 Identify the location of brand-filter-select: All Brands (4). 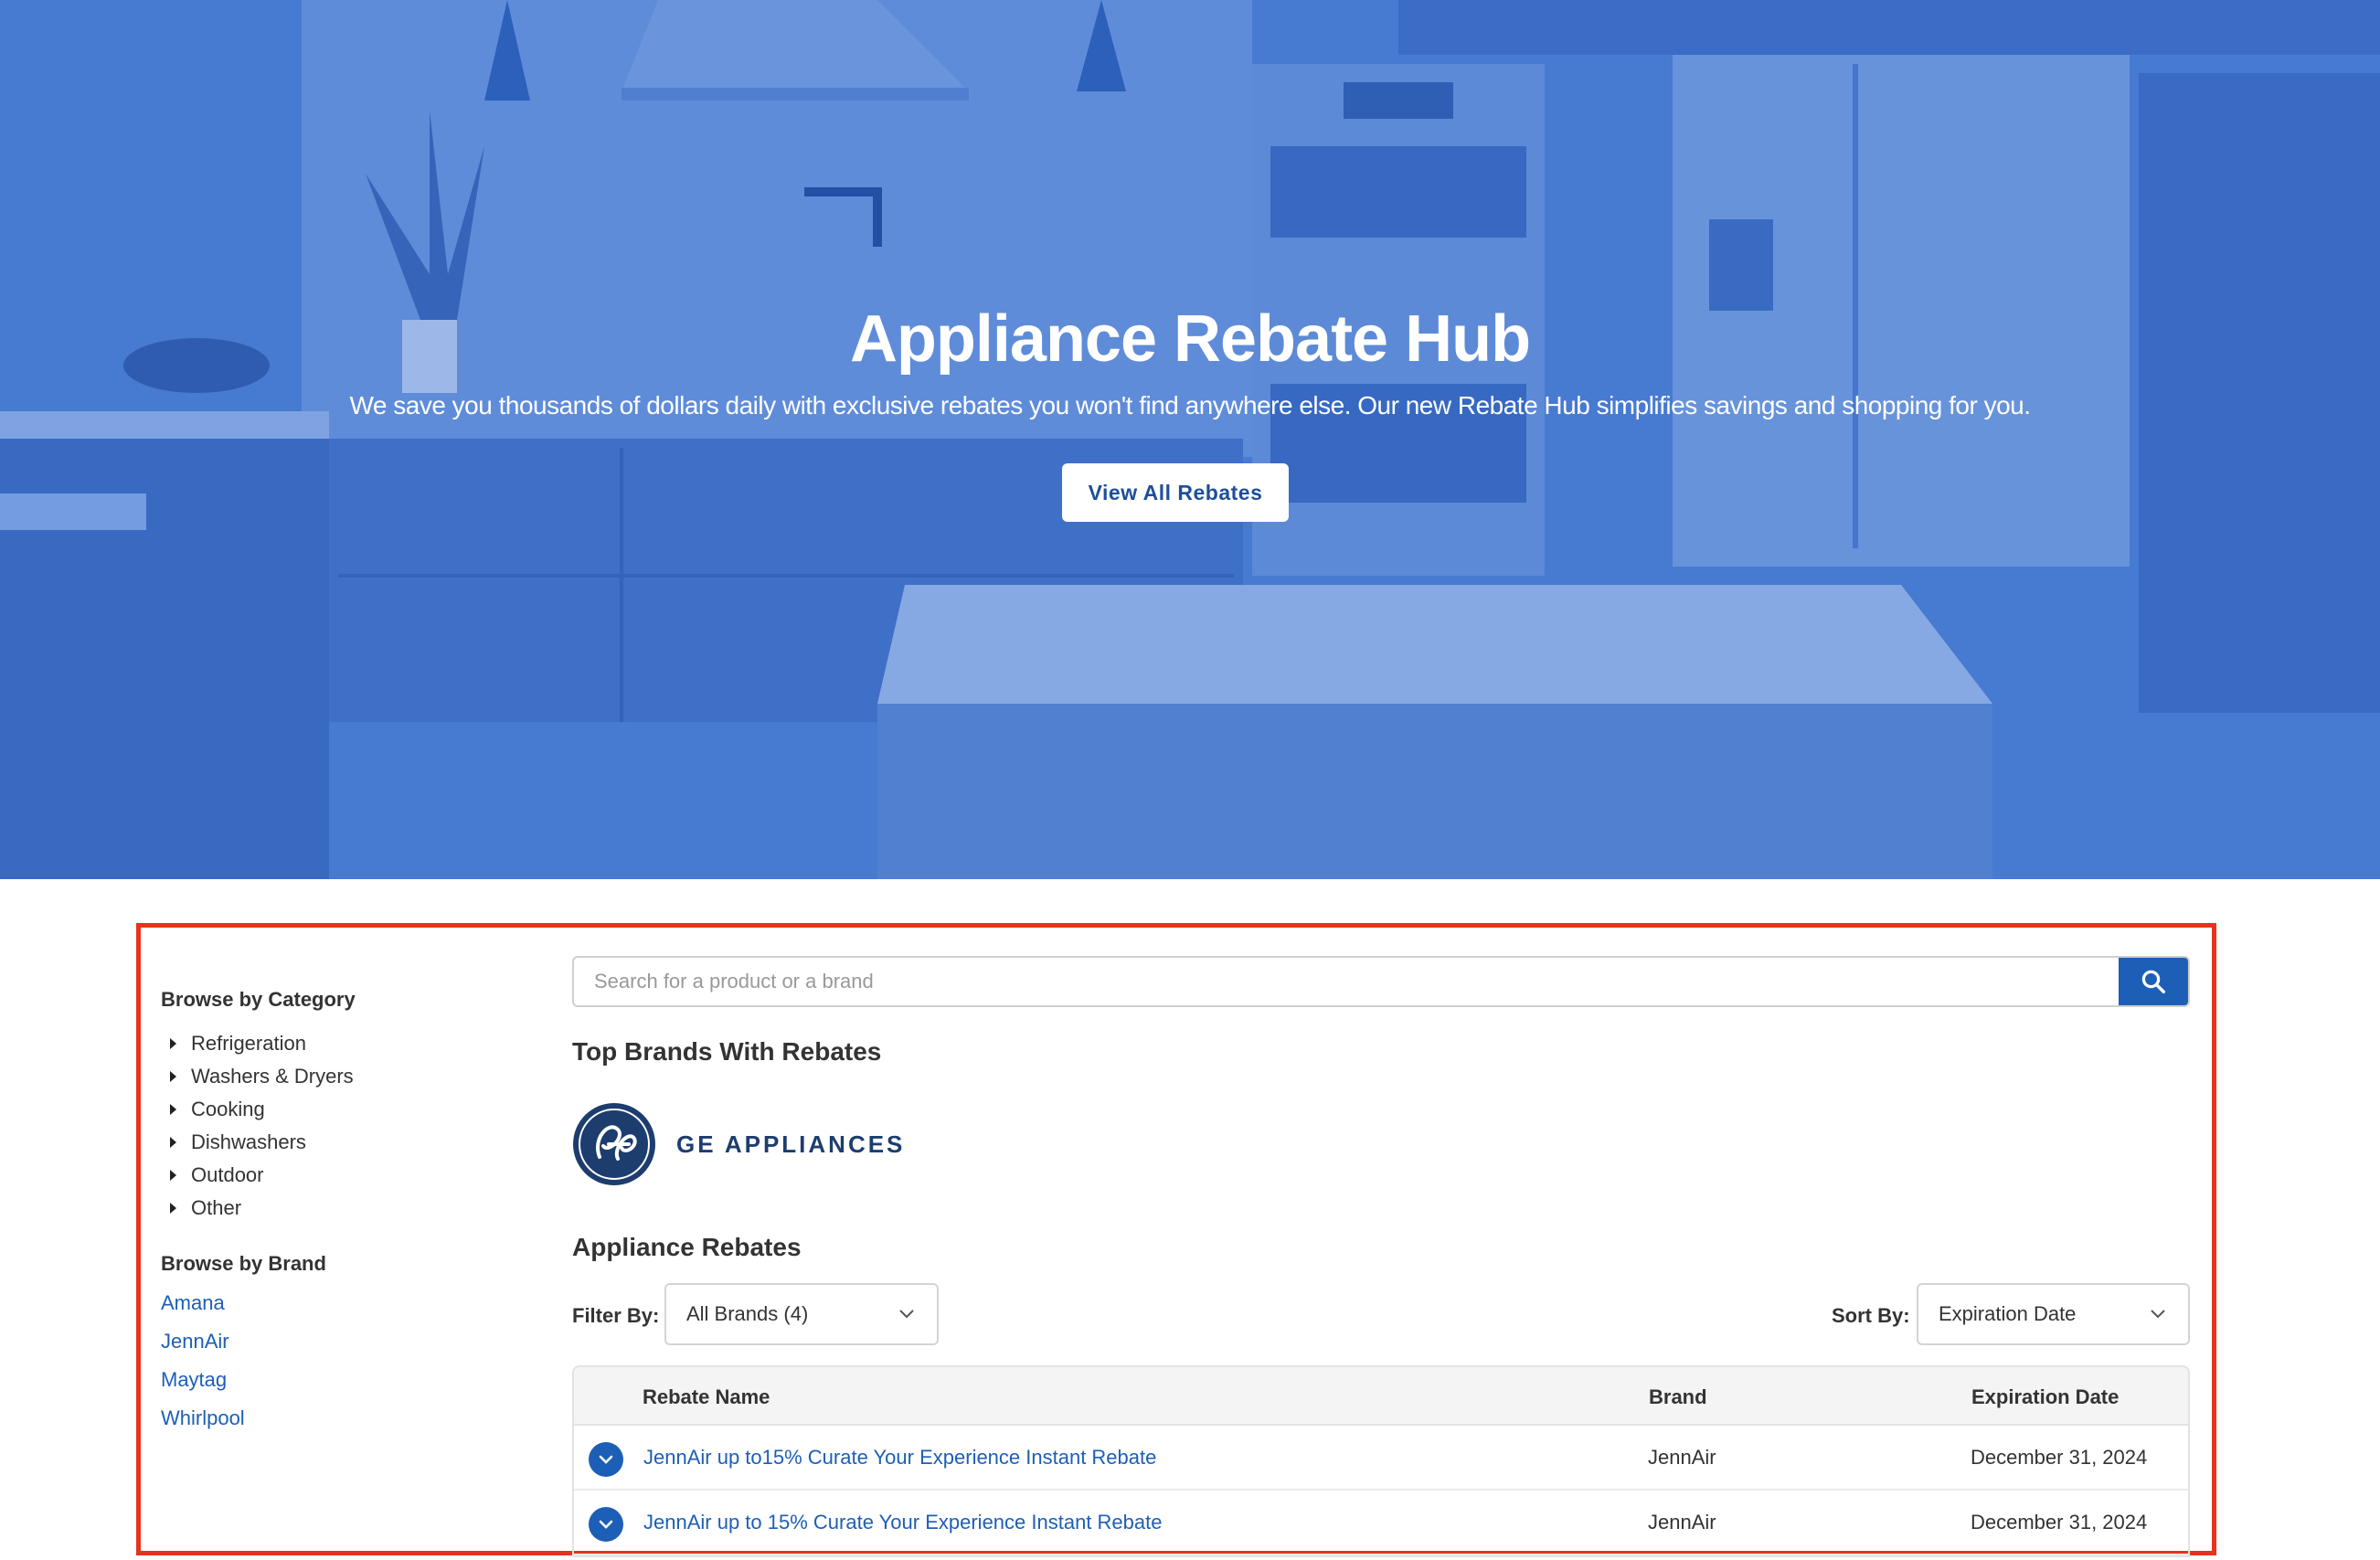
(801, 1314).